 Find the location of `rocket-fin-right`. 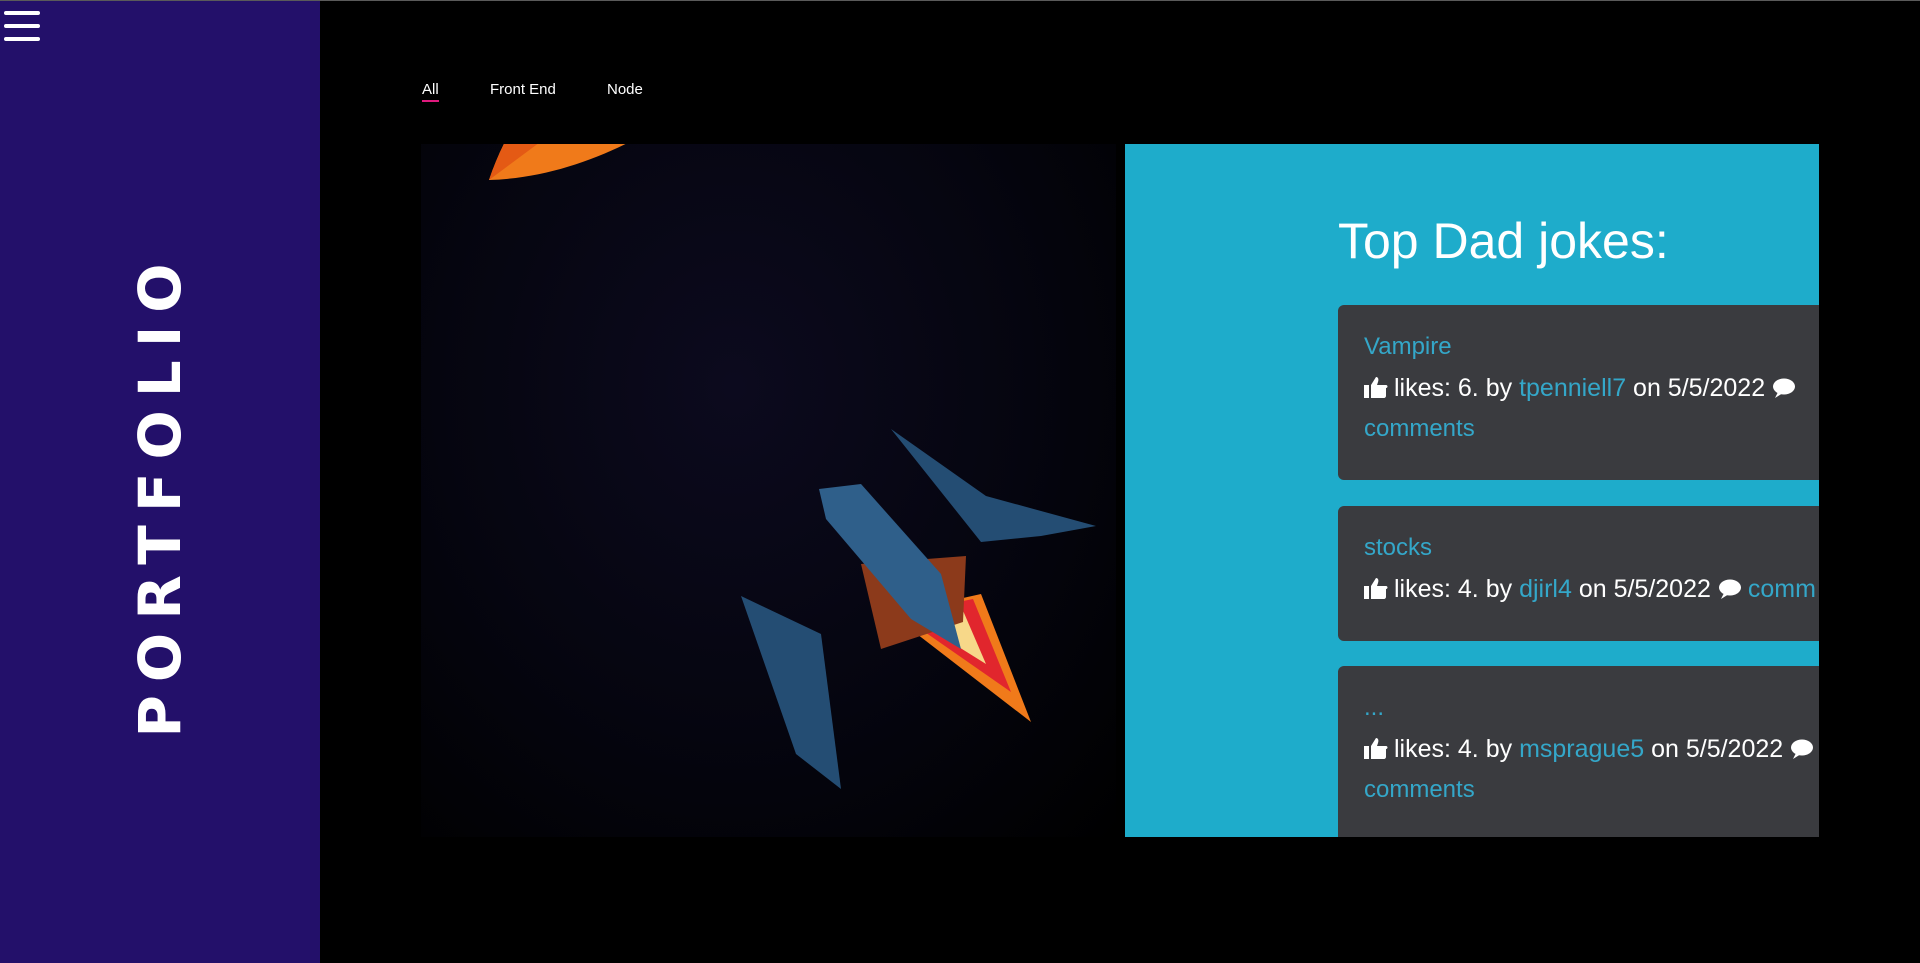

rocket-fin-right is located at coordinates (993, 485).